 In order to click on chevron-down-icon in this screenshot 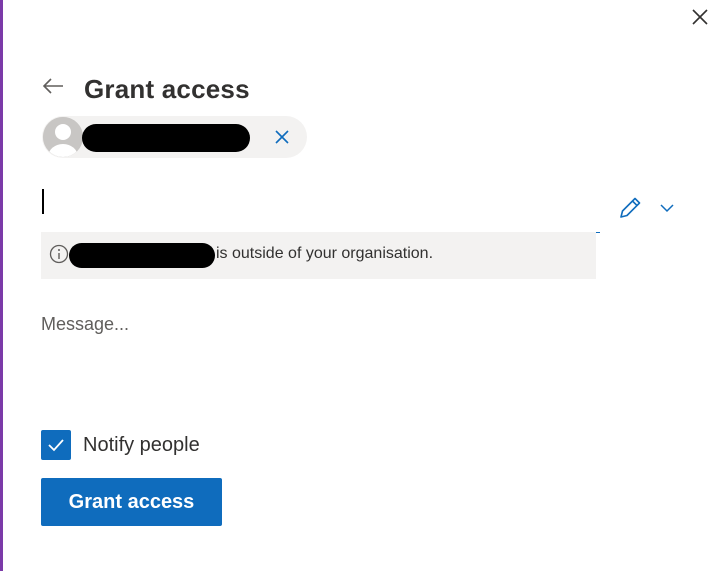, I will do `click(667, 208)`.